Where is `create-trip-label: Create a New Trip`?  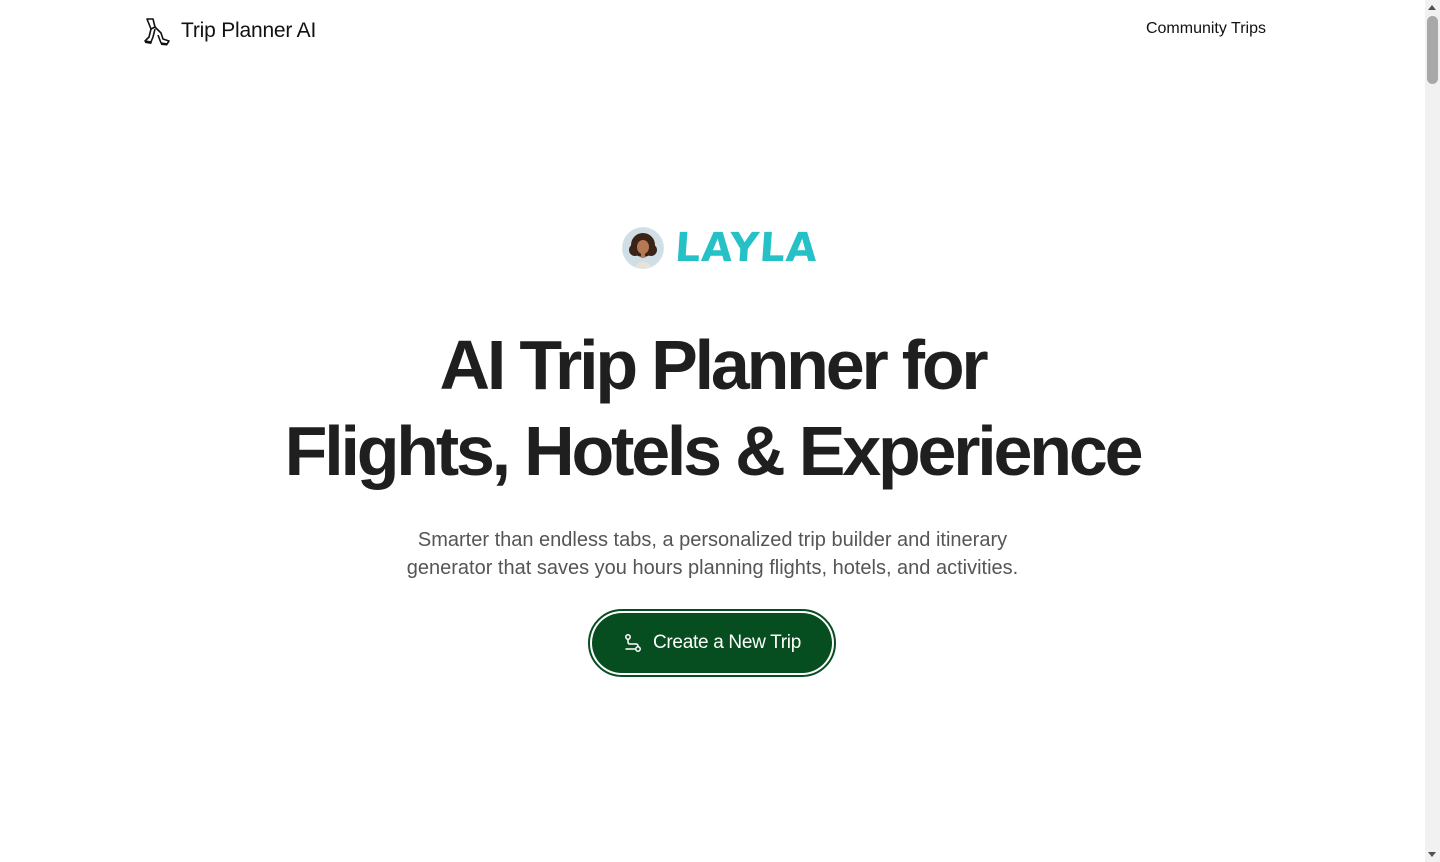 create-trip-label: Create a New Trip is located at coordinates (726, 642).